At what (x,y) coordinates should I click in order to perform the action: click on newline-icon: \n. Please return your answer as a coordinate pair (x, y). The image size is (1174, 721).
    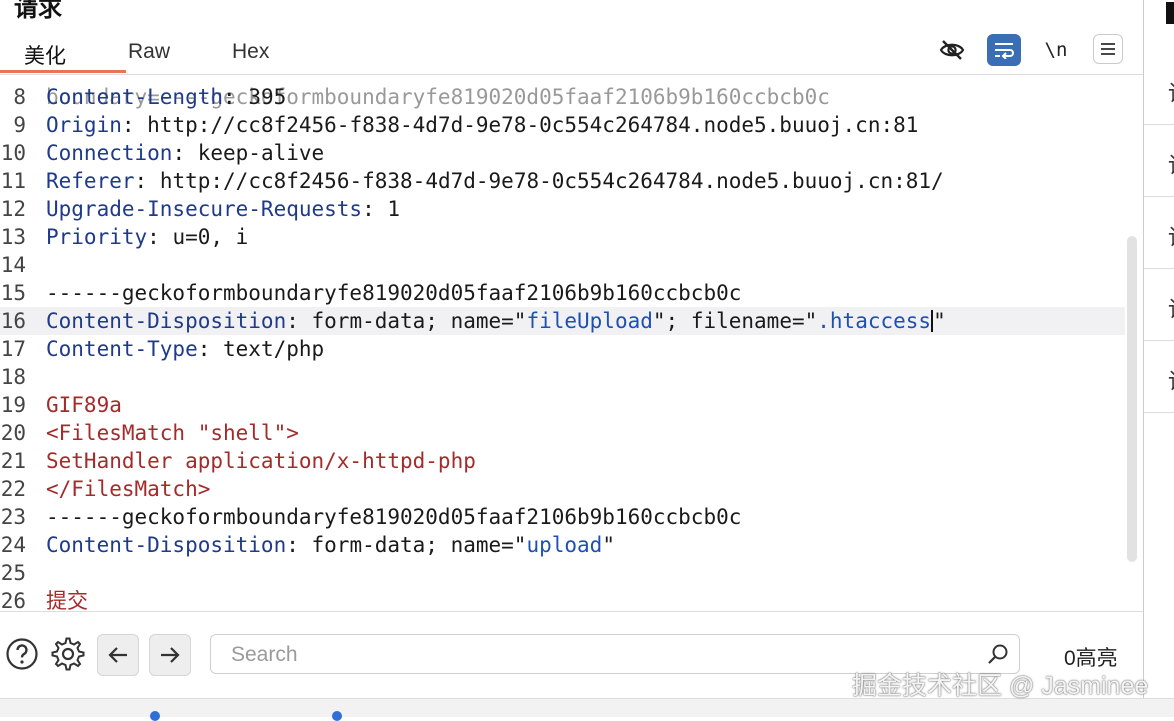
    Looking at the image, I should click on (1056, 50).